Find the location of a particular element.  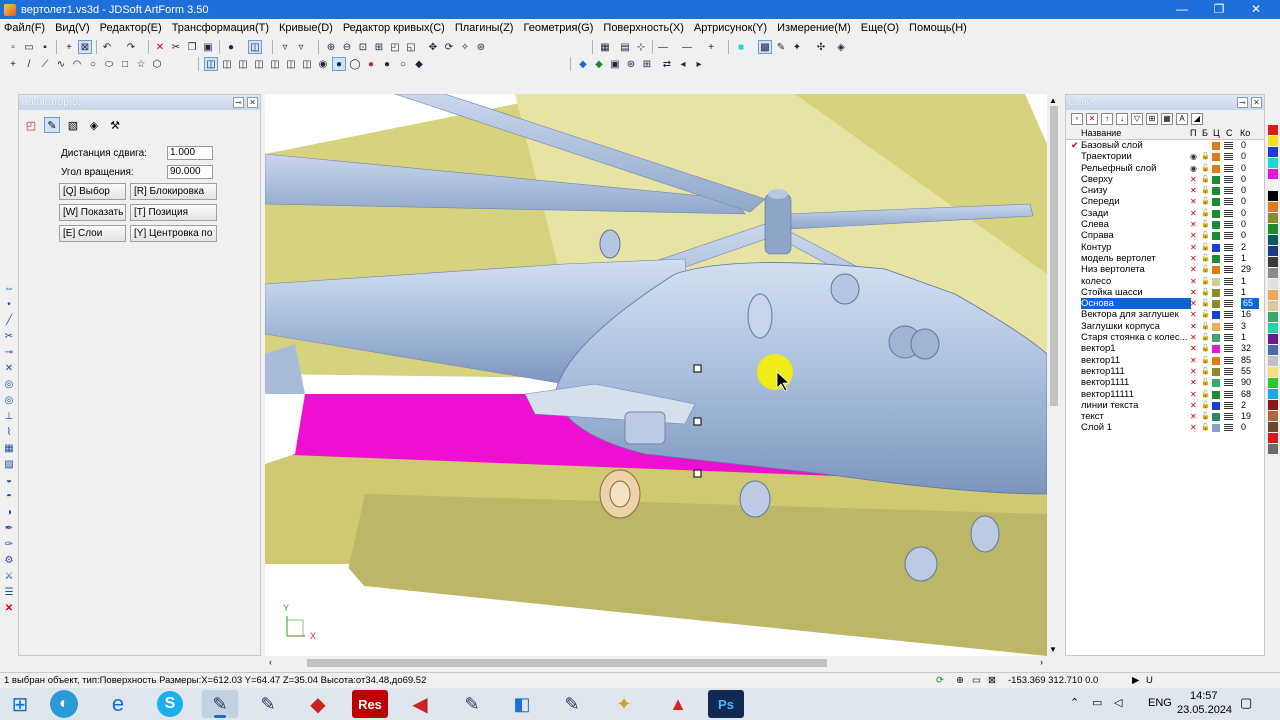

bend-icon: ⌇ is located at coordinates (9, 433).